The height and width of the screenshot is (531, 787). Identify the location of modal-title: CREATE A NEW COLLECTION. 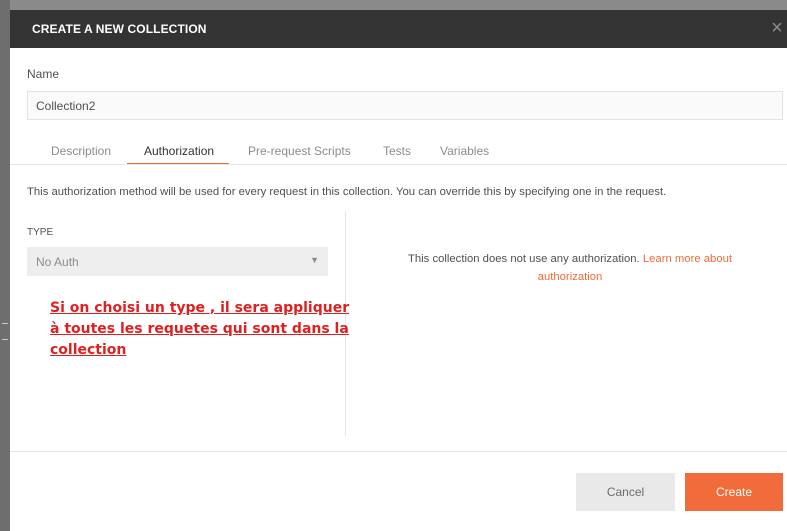
(119, 29).